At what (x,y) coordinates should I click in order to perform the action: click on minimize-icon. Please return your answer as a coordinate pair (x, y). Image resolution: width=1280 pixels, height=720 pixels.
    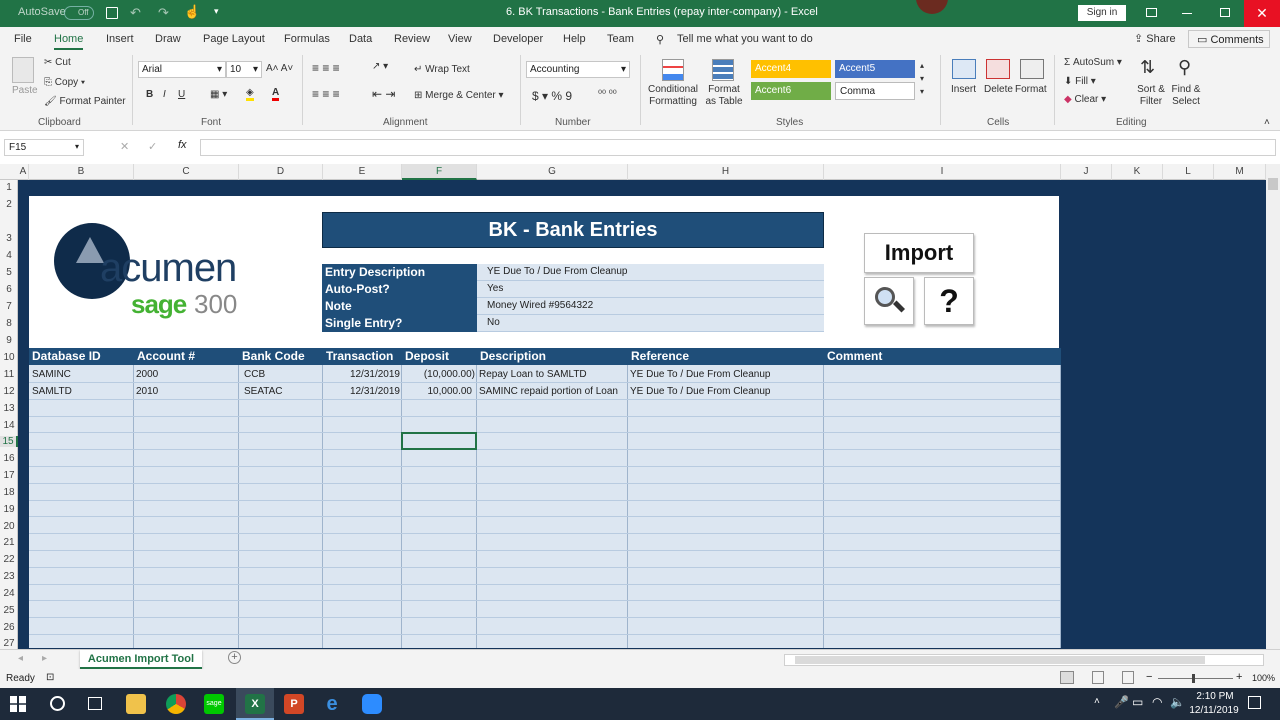
    Looking at the image, I should click on (1187, 13).